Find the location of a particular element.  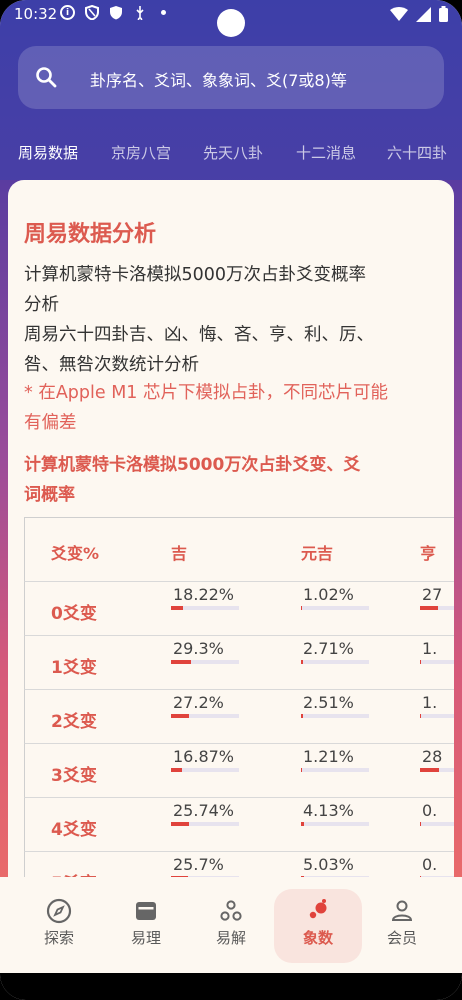

search-input: 卦序名、爻词、象象词、爻(7或8)等 is located at coordinates (218, 79).